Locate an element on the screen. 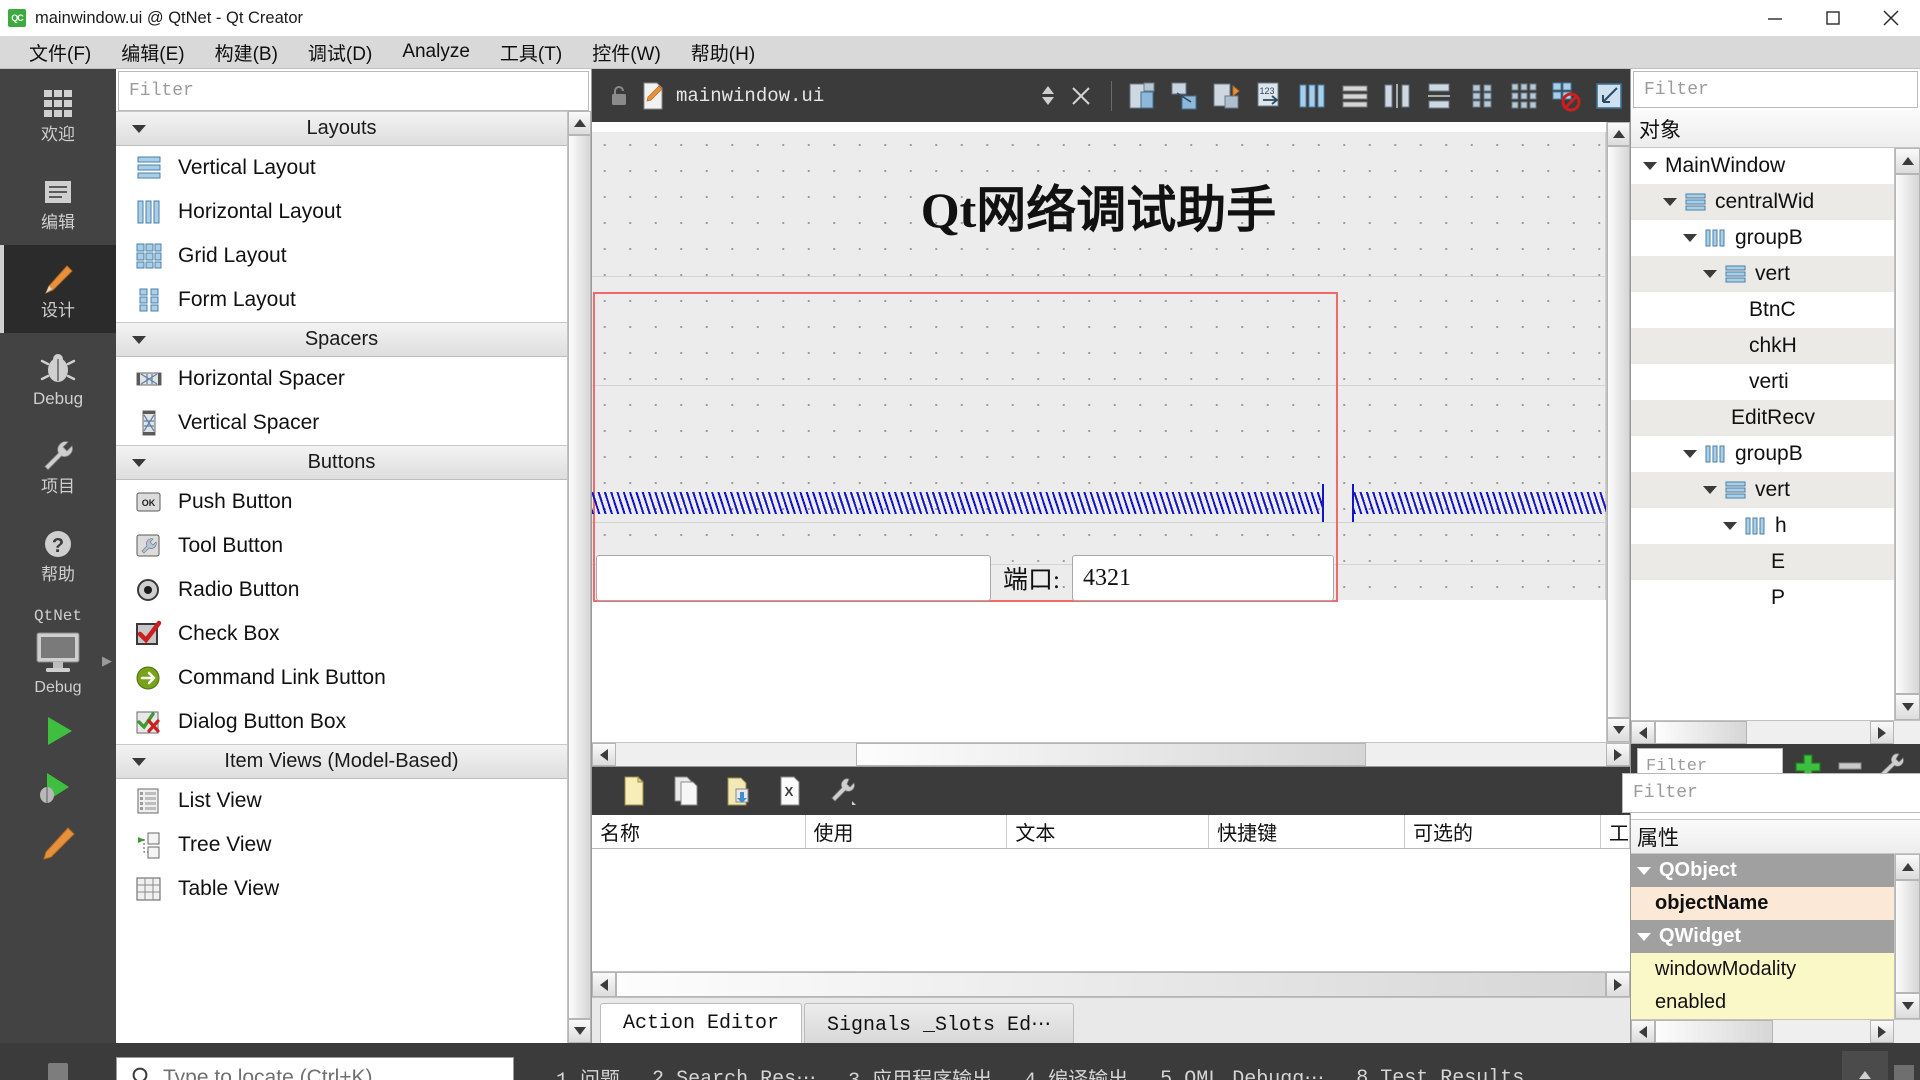  send-textedit-placeholder is located at coordinates (1480, 503).